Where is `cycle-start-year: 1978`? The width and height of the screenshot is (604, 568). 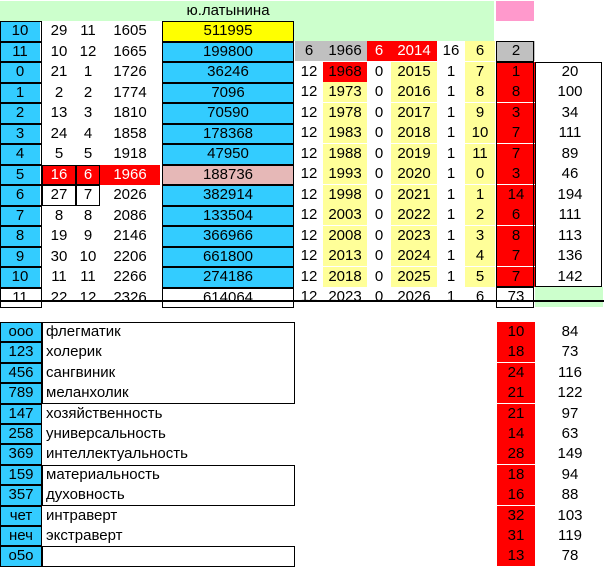
cycle-start-year: 1978 is located at coordinates (345, 112).